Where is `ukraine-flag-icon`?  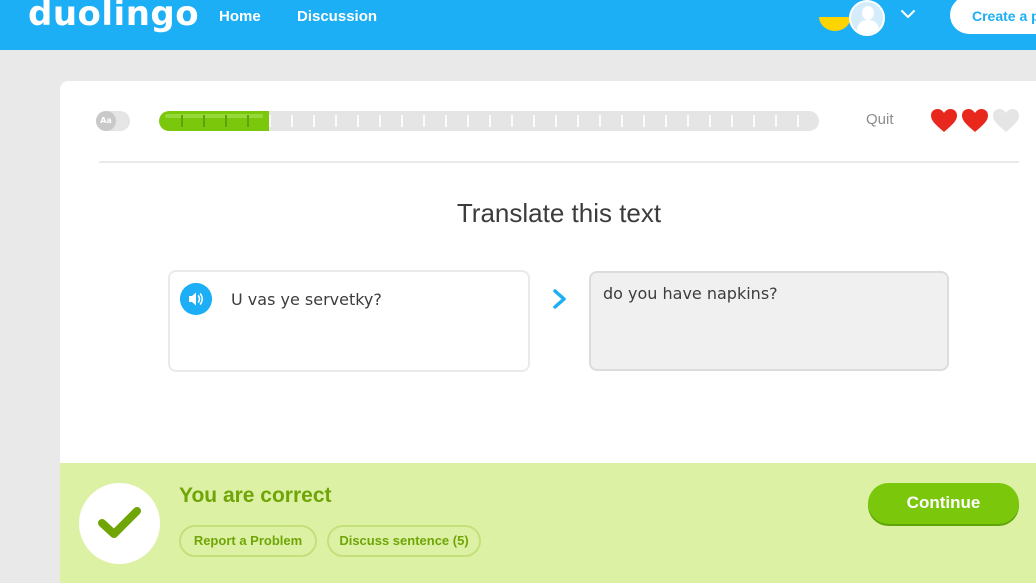
ukraine-flag-icon is located at coordinates (835, 16).